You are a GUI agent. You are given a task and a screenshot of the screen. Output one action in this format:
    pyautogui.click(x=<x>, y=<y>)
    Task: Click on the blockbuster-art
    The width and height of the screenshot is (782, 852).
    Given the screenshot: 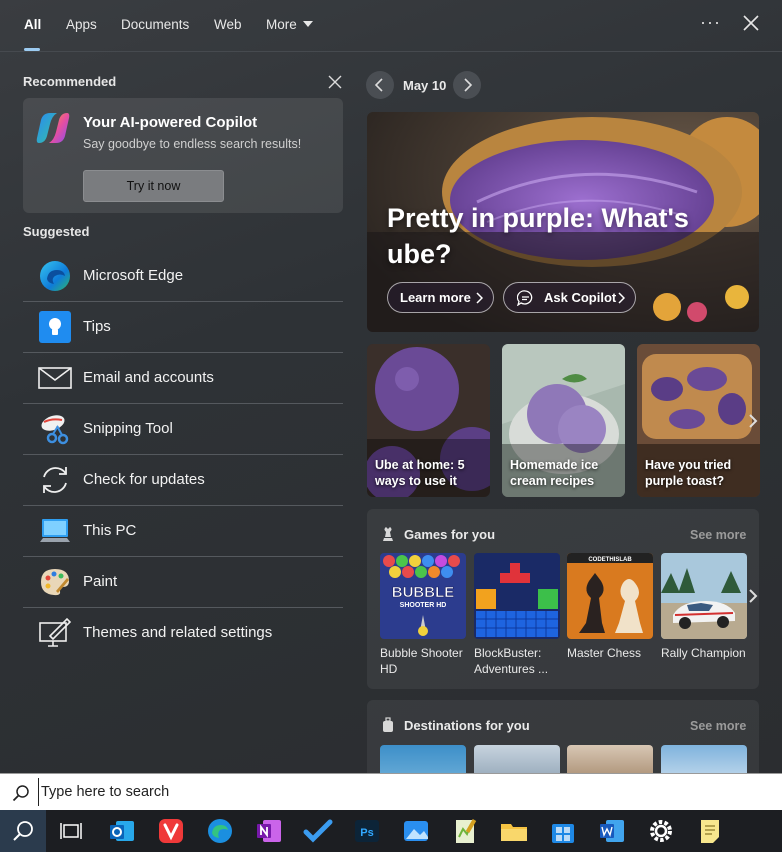 What is the action you would take?
    pyautogui.click(x=517, y=596)
    